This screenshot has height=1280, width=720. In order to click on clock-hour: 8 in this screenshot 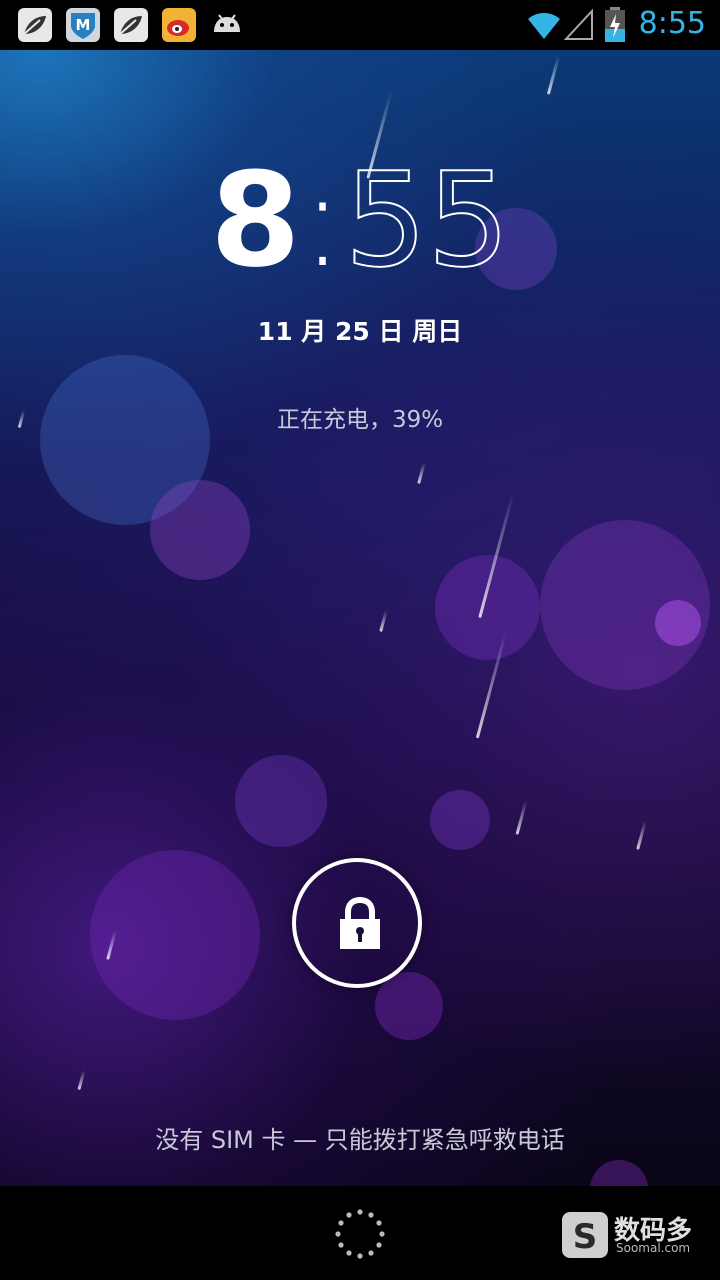, I will do `click(255, 220)`.